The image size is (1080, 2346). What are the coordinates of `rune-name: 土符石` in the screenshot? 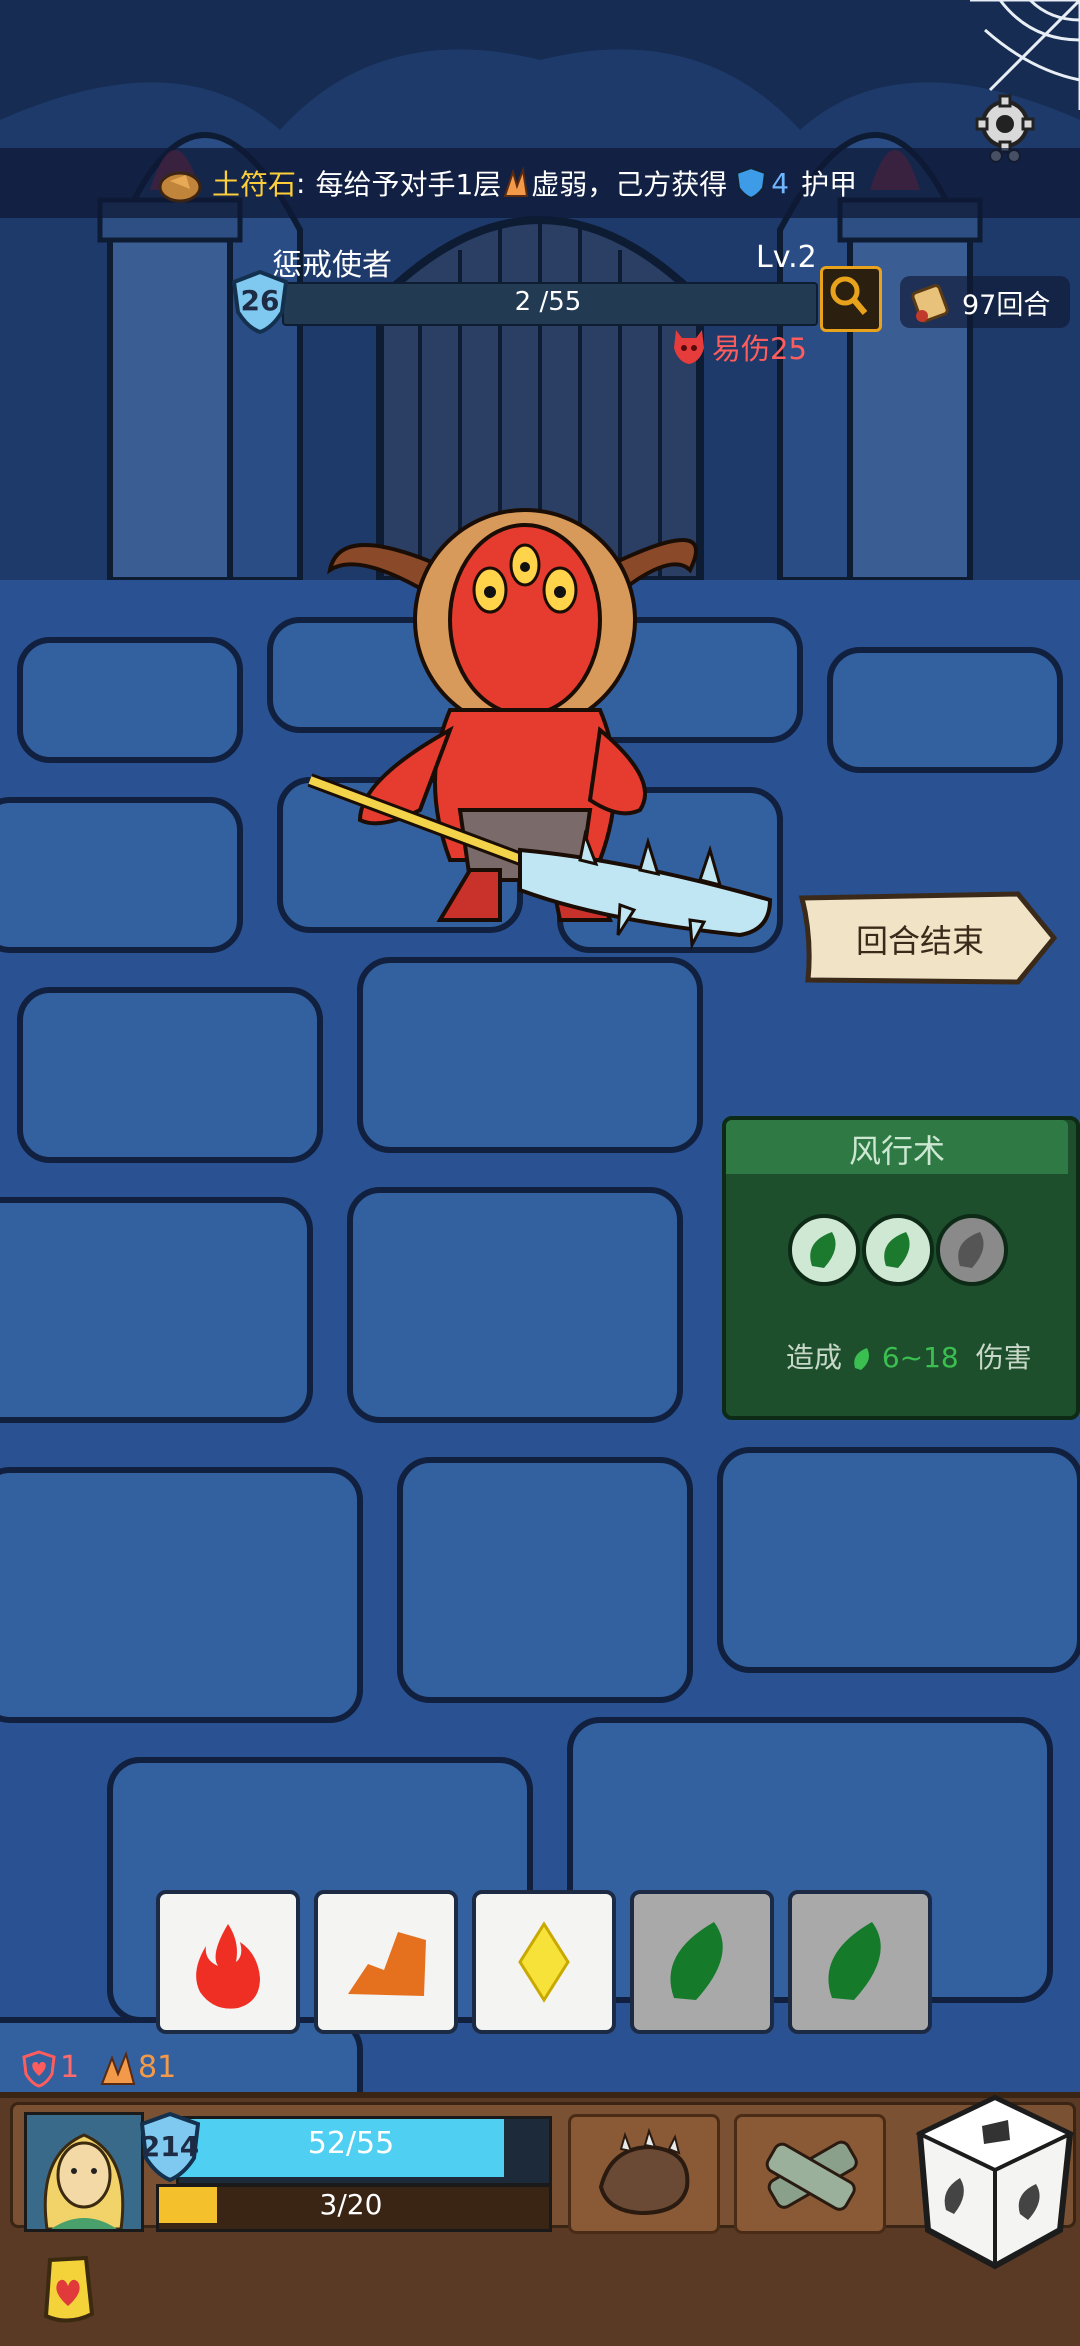 It's located at (254, 184).